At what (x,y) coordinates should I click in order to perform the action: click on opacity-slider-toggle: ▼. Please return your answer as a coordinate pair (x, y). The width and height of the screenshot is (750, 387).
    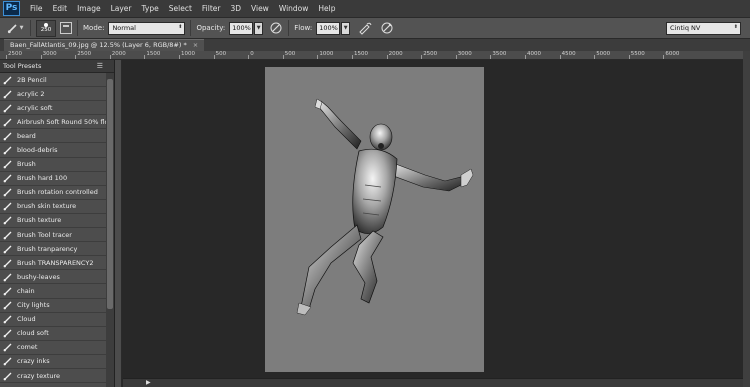
    Looking at the image, I should click on (259, 28).